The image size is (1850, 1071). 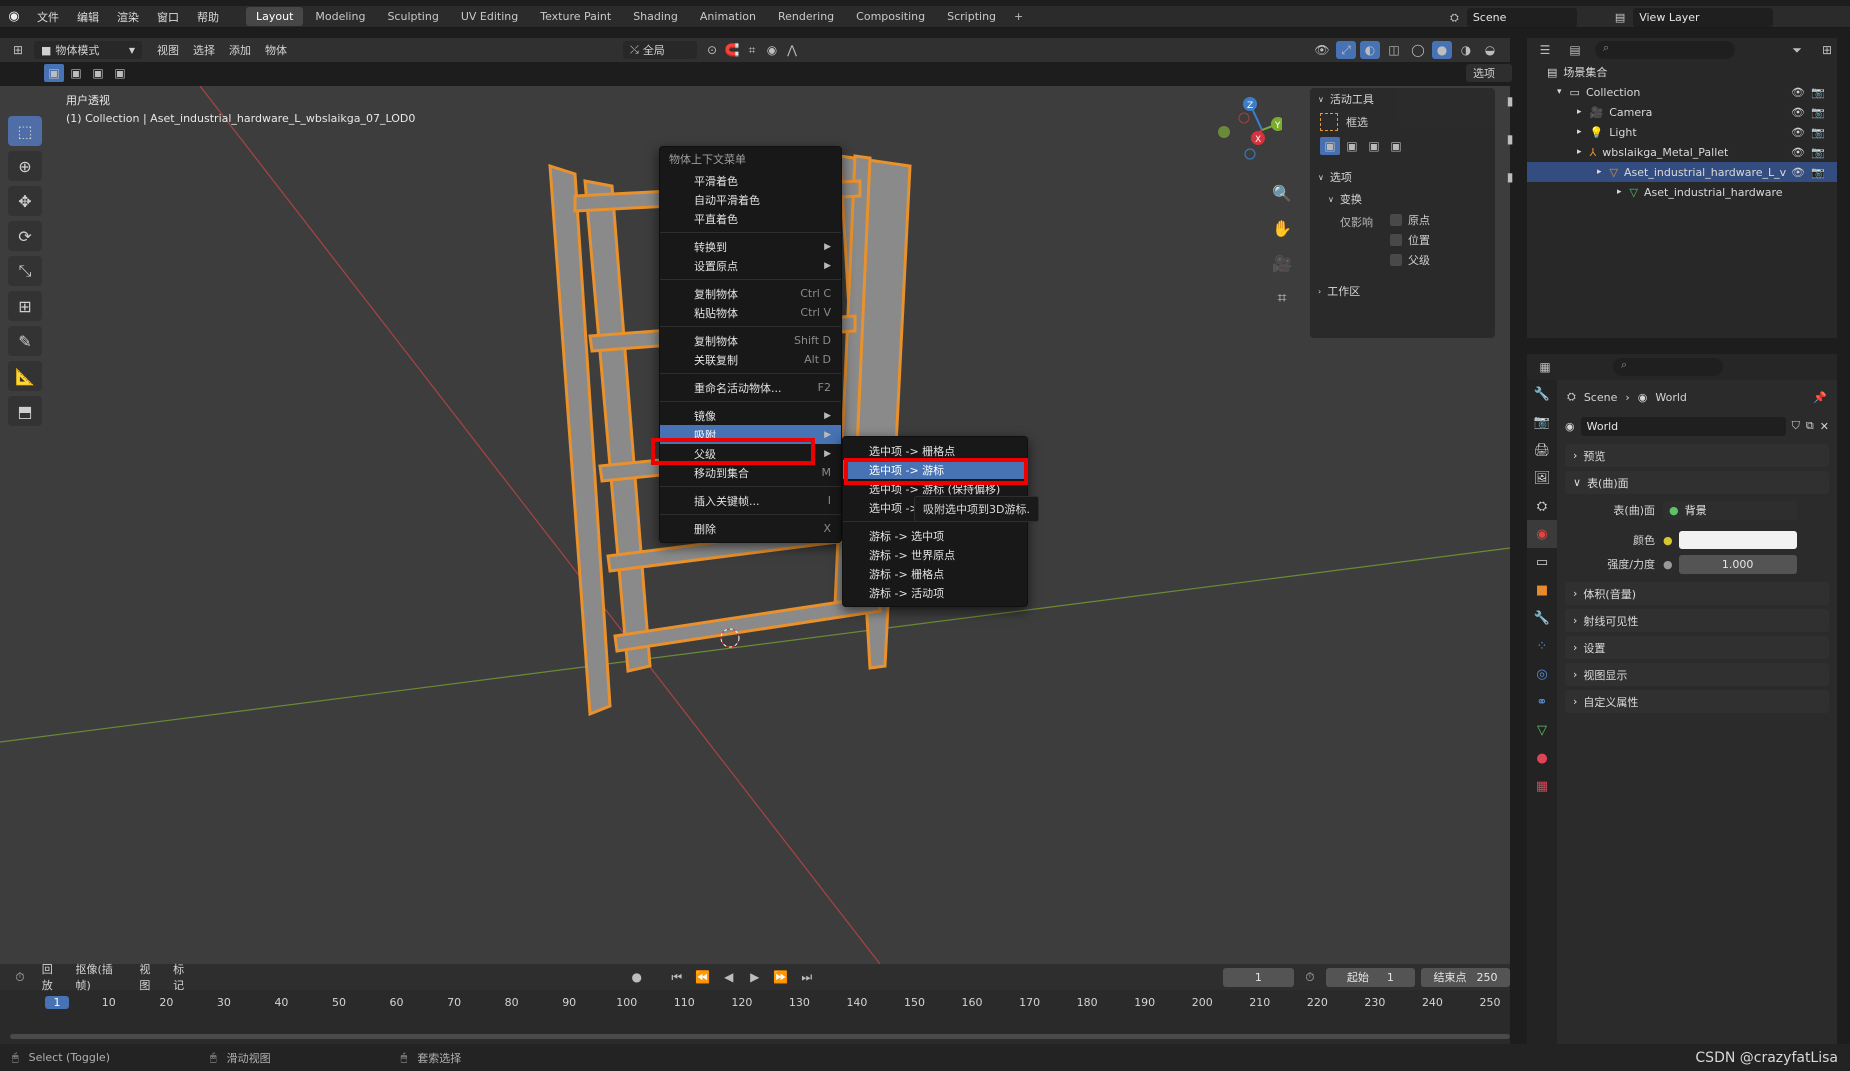 What do you see at coordinates (98, 73) in the screenshot?
I see `select-subtract-icon: ▣` at bounding box center [98, 73].